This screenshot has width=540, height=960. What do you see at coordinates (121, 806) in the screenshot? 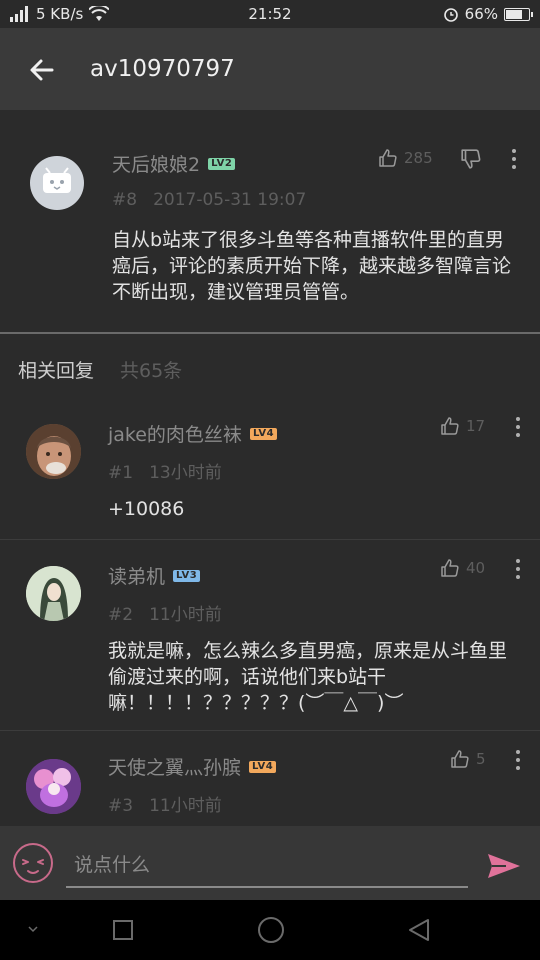
I see `floor-number: #3` at bounding box center [121, 806].